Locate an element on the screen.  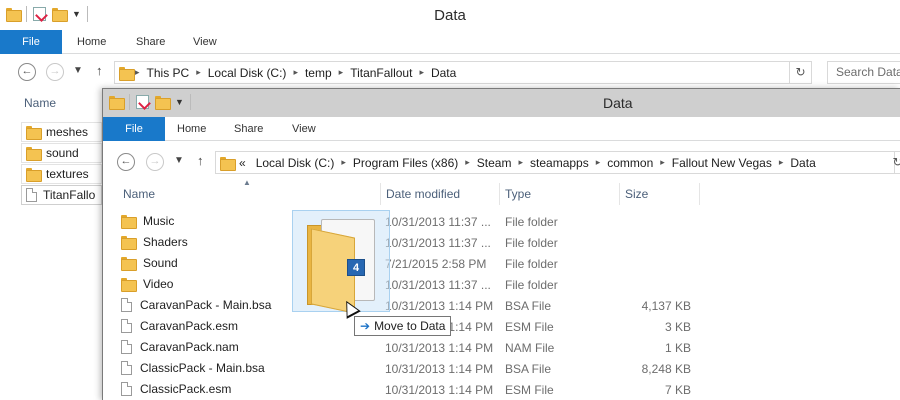
separator is located at coordinates (129, 102).